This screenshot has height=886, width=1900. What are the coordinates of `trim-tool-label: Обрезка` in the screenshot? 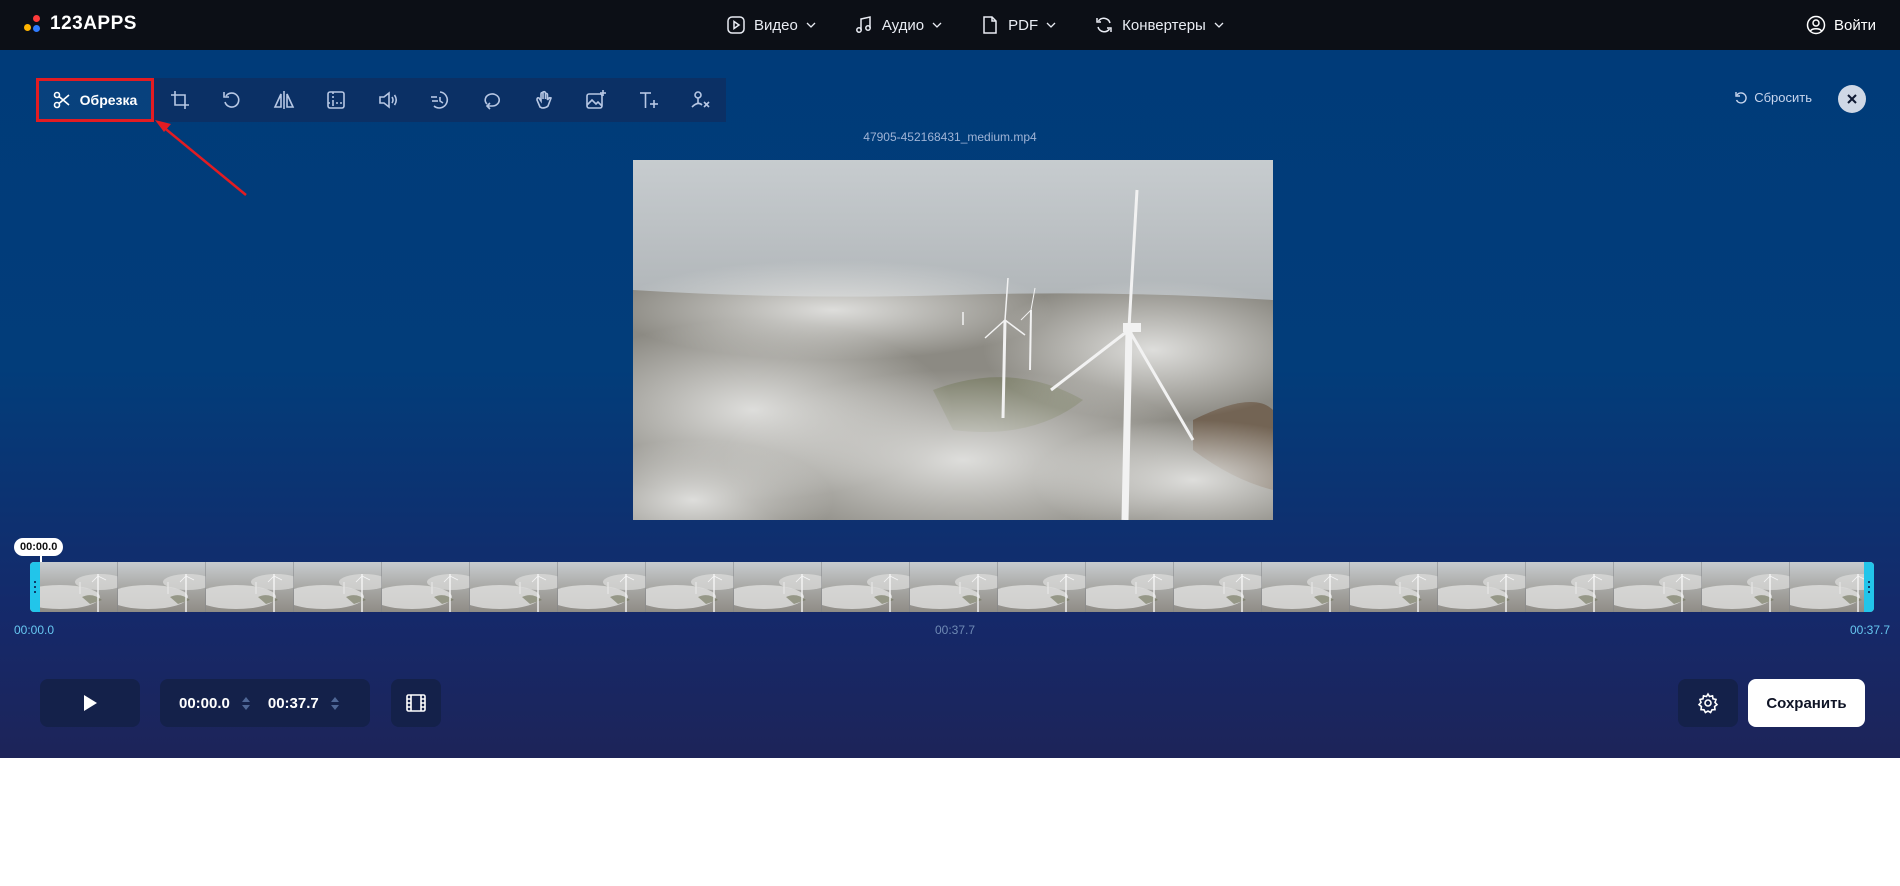 It's located at (108, 100).